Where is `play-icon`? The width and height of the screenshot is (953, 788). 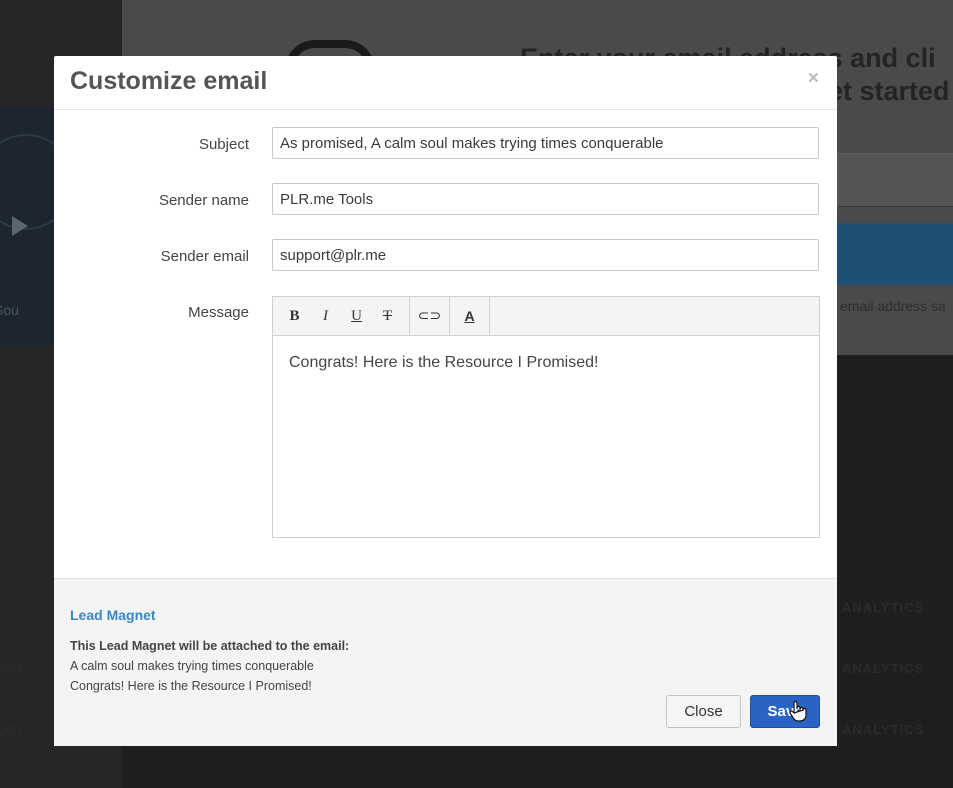
play-icon is located at coordinates (20, 226).